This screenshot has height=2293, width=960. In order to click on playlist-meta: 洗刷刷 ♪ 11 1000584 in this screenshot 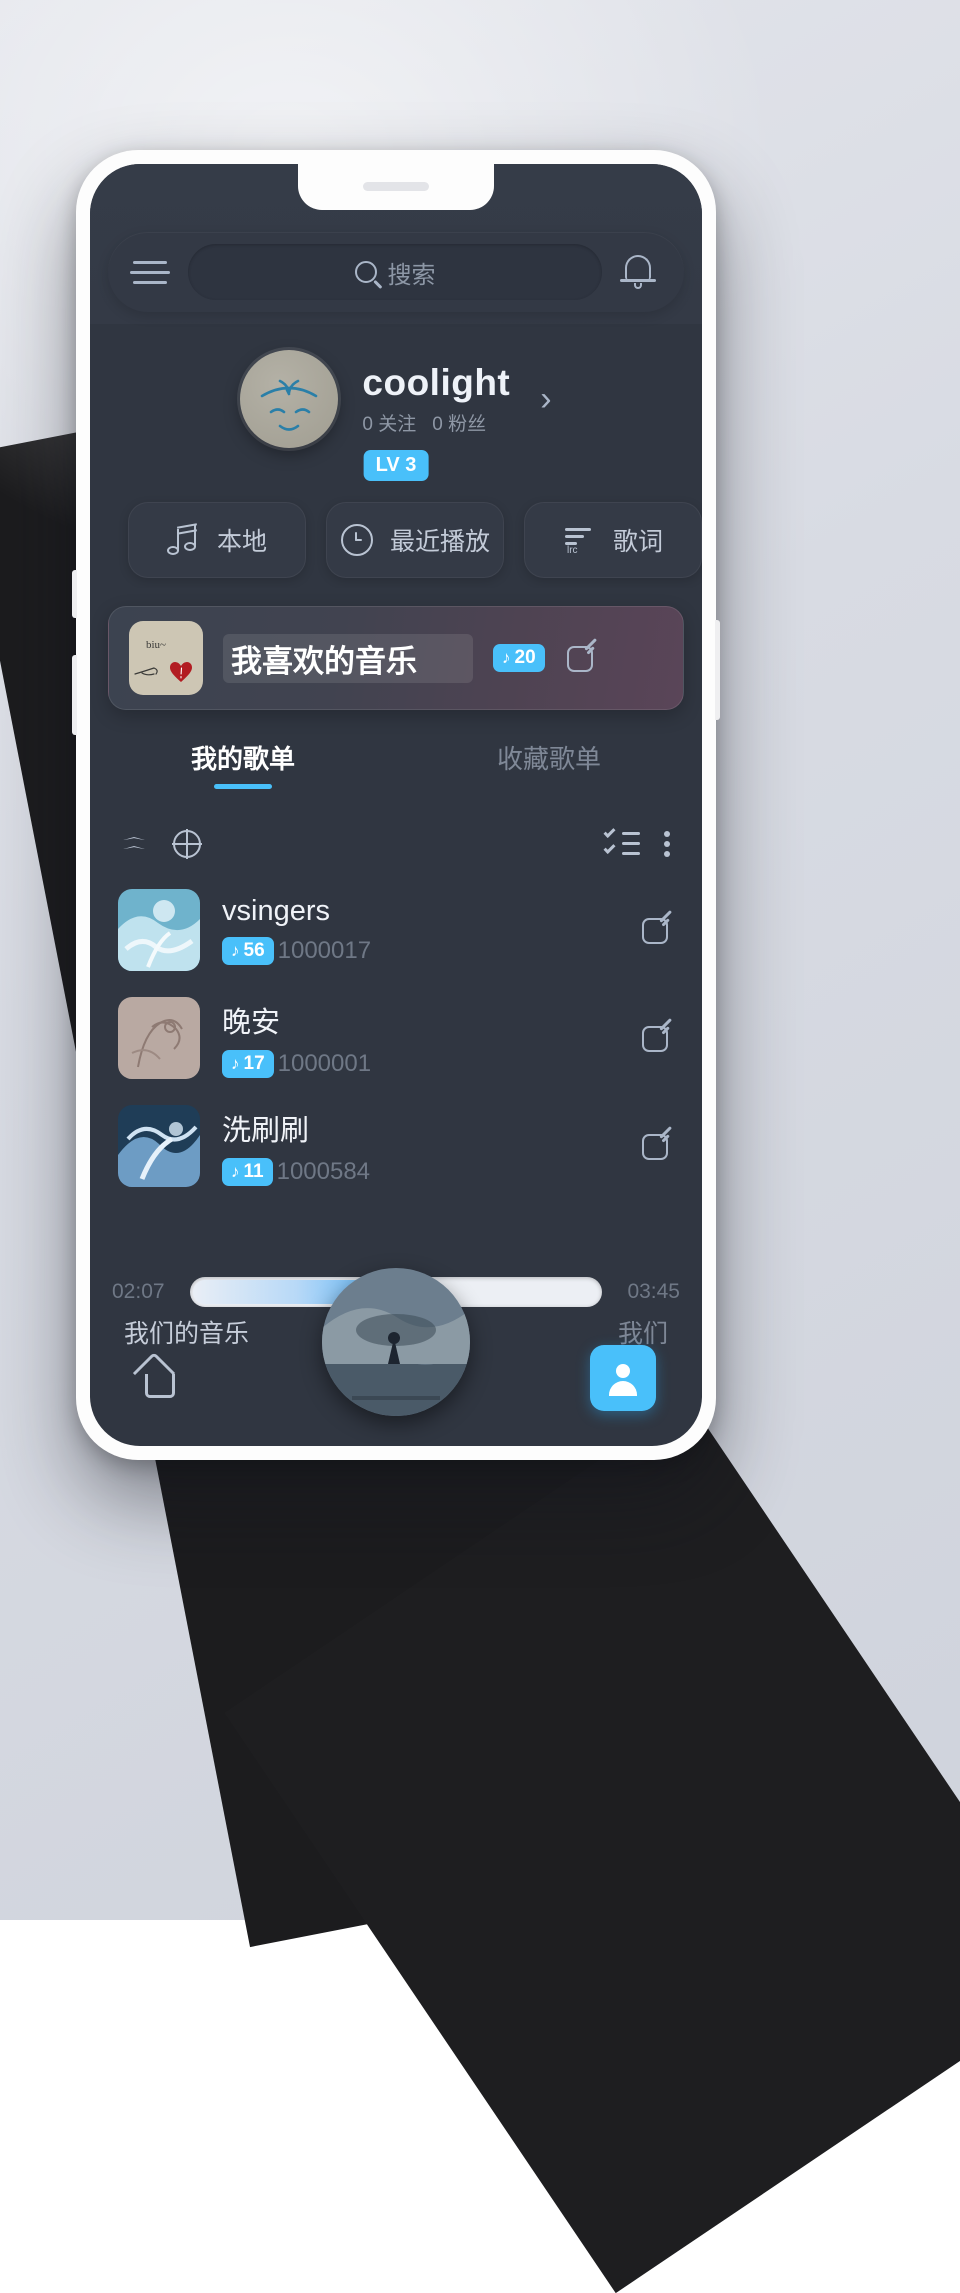, I will do `click(420, 1146)`.